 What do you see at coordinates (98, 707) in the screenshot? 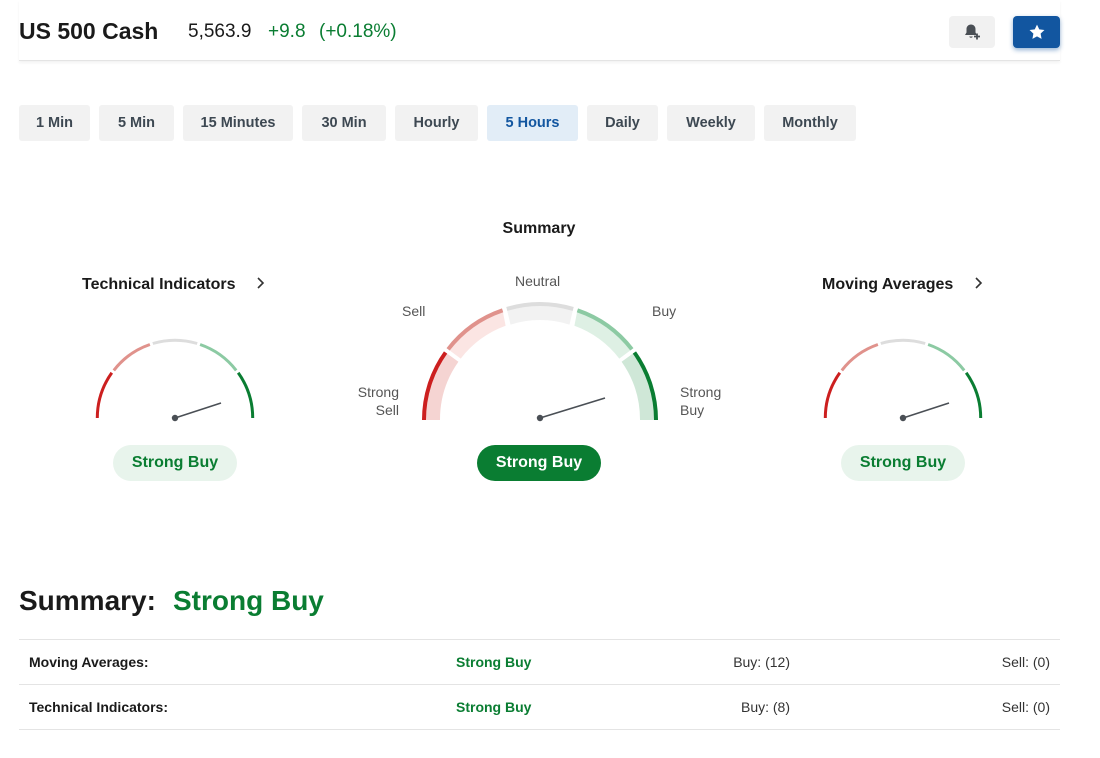
I see `row-label: Technical Indicators:` at bounding box center [98, 707].